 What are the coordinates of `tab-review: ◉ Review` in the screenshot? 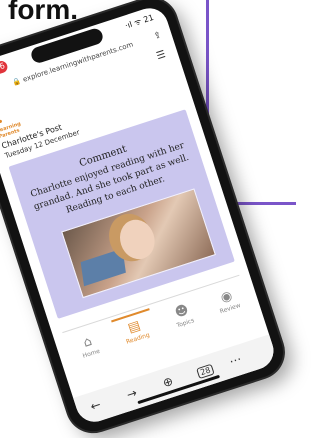 It's located at (227, 298).